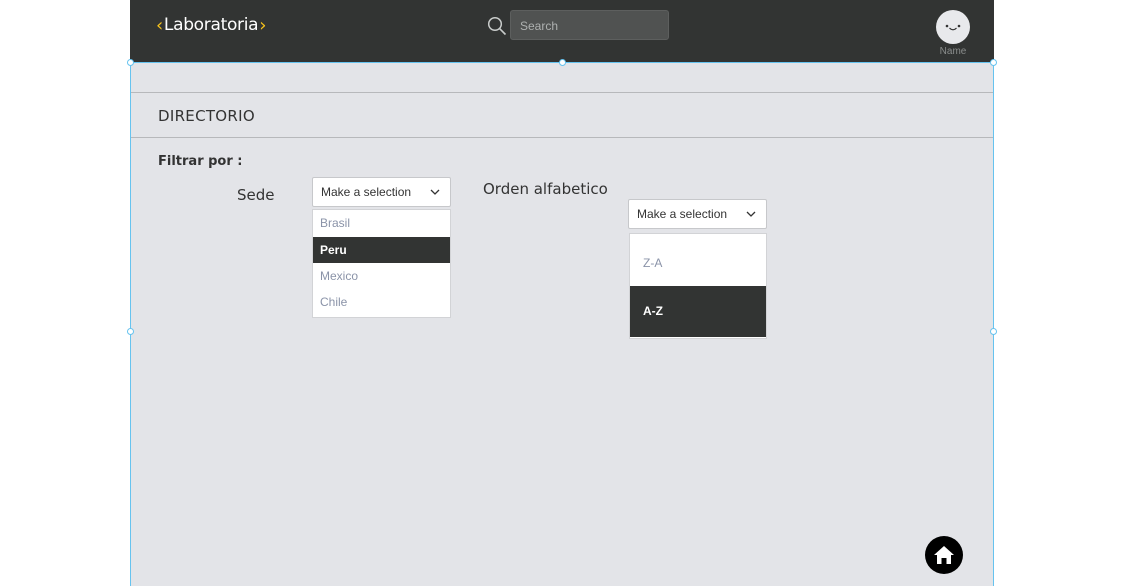 The image size is (1124, 586). Describe the element at coordinates (381, 276) in the screenshot. I see `sede-option-mexico: Mexico` at that location.